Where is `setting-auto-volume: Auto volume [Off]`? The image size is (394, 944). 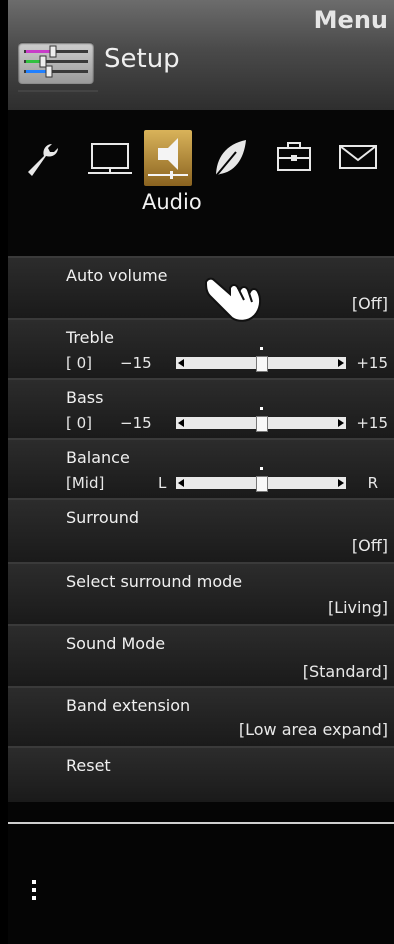
setting-auto-volume: Auto volume [Off] is located at coordinates (201, 287).